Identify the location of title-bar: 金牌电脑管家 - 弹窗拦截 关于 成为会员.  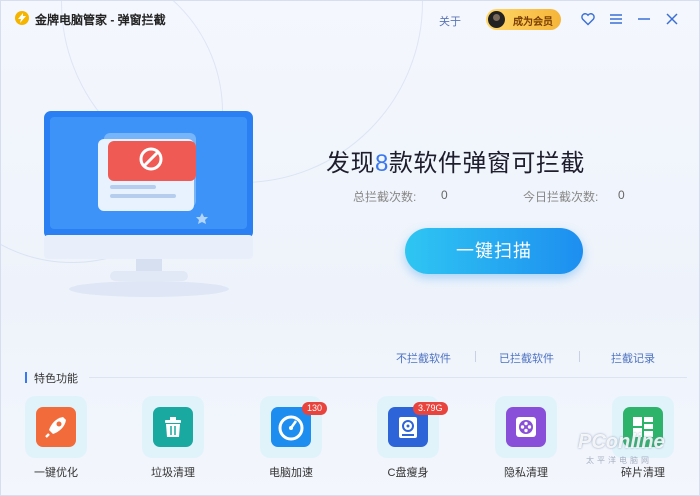
(350, 19).